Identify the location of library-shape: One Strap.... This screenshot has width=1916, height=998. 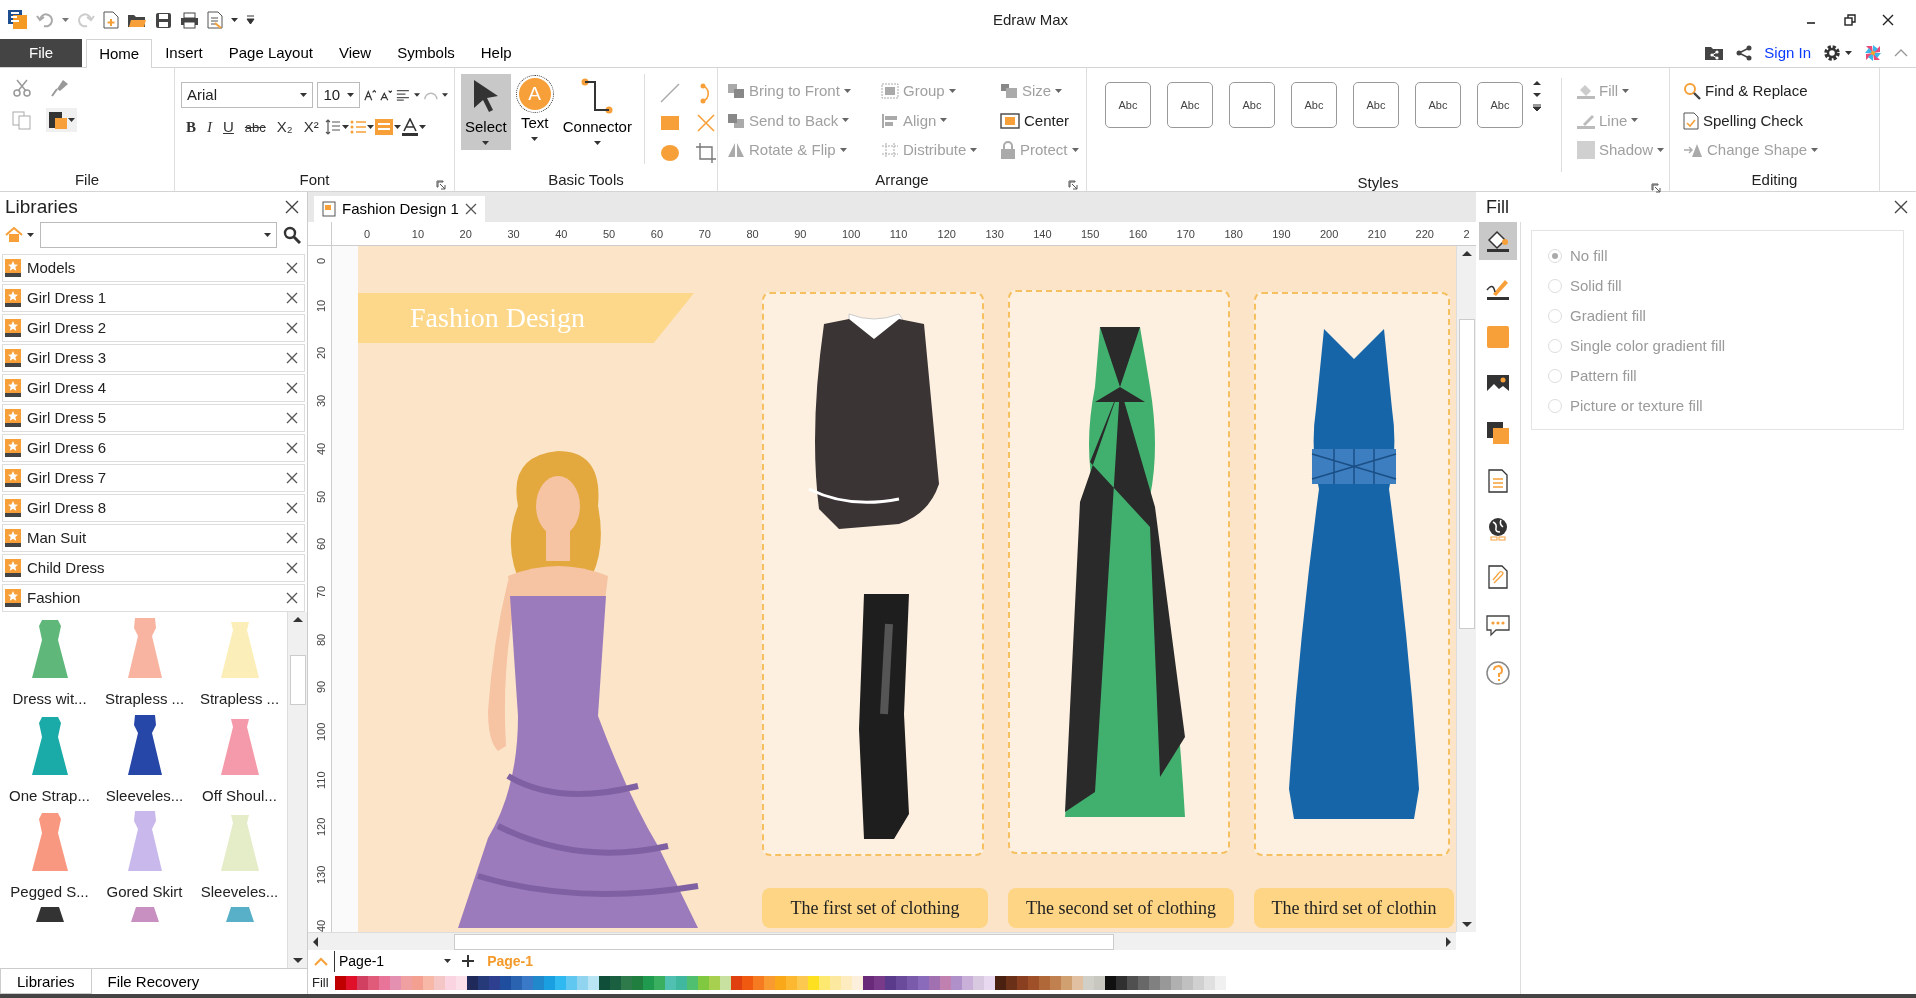
(49, 759).